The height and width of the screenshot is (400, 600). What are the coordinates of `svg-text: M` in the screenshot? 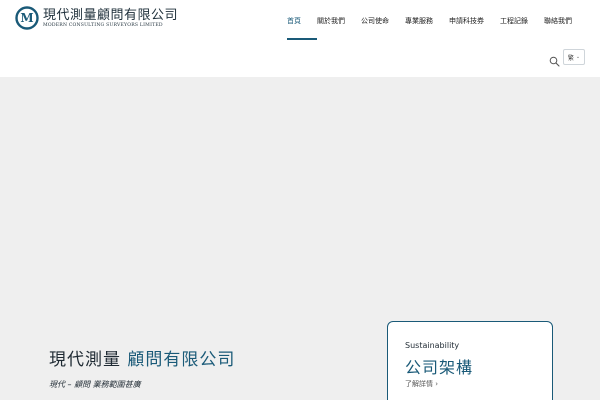 It's located at (26, 18).